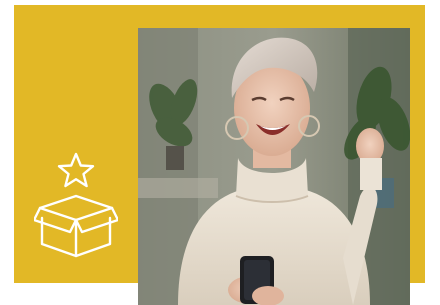 This screenshot has height=305, width=440. Describe the element at coordinates (76, 206) in the screenshot. I see `gift-box-star-icon` at that location.